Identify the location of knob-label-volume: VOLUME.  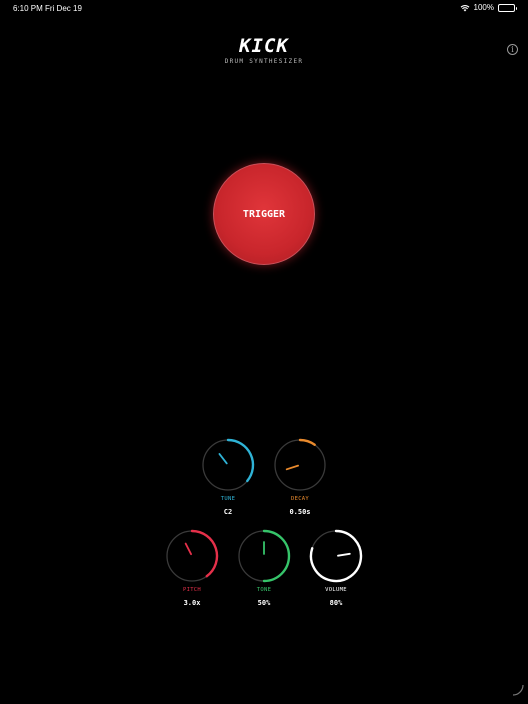
(336, 590).